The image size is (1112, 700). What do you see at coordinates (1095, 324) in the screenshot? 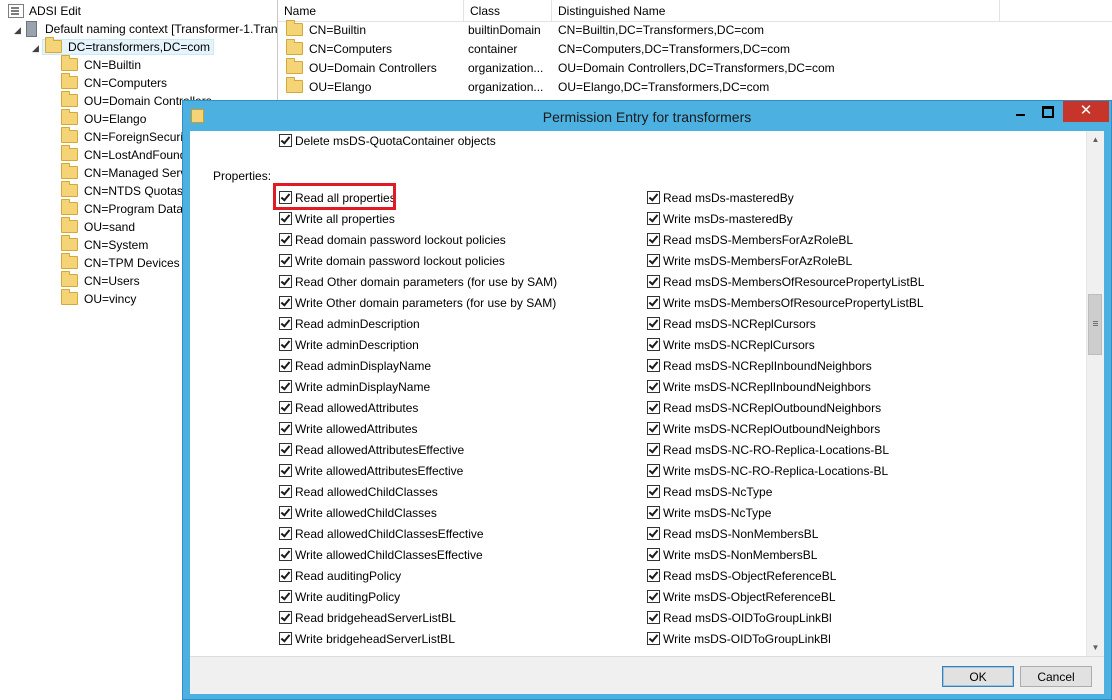
I see `scroll-thumb` at bounding box center [1095, 324].